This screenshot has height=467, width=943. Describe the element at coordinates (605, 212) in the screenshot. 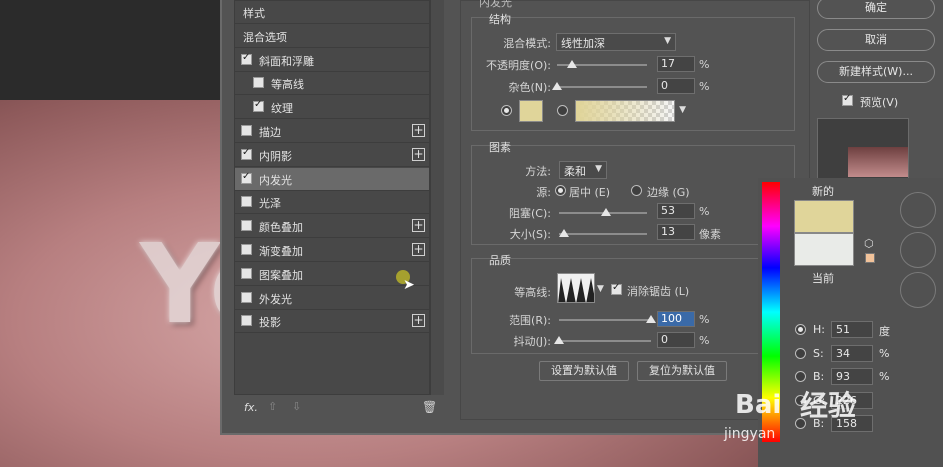

I see `choke-slider-thumb` at that location.